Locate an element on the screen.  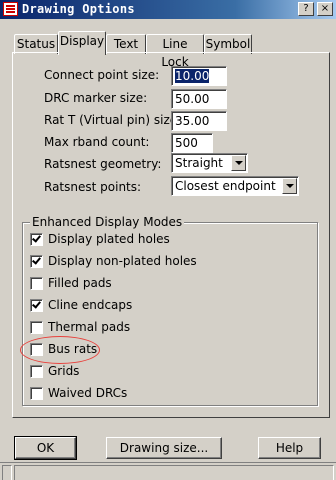
ratsnest-points-select: Closest endpoint is located at coordinates (235, 186).